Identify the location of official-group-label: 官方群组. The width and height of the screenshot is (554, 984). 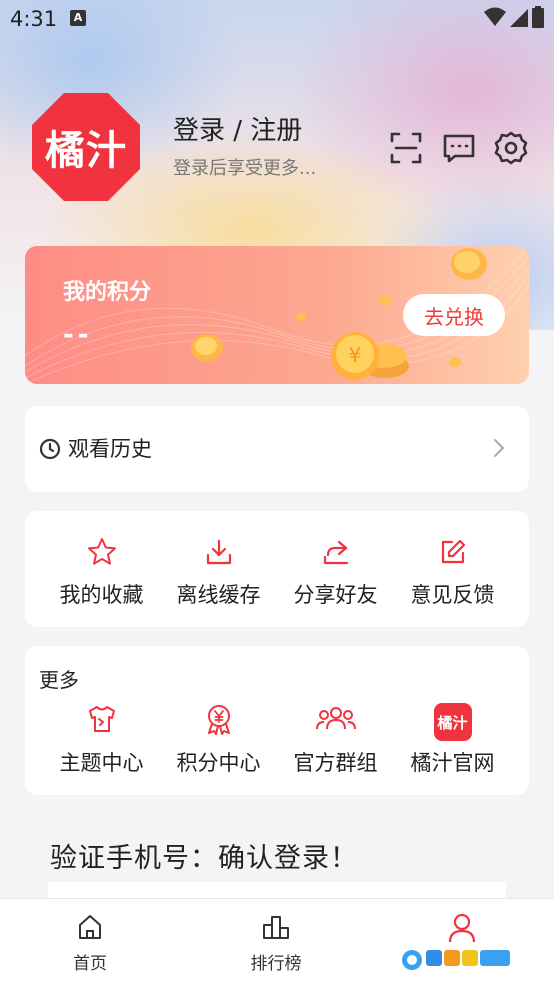
(335, 763).